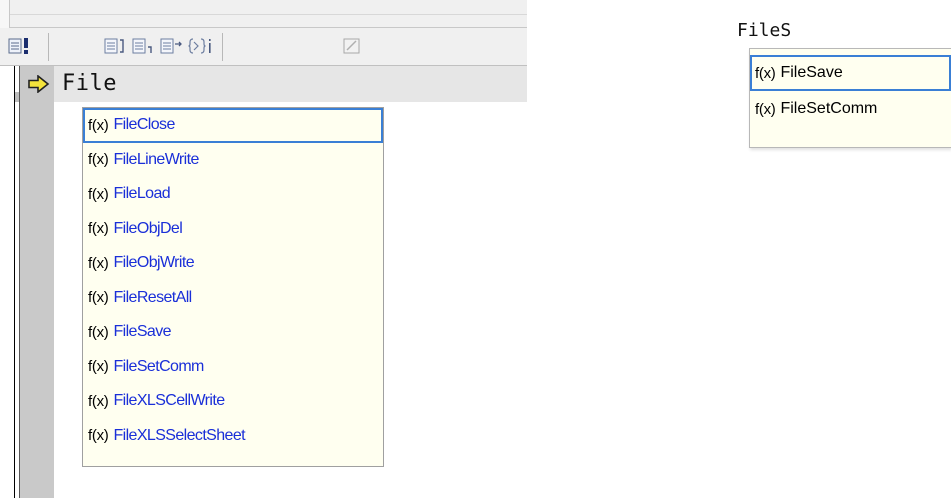  I want to click on autocomplete-item-label: FileLineWrite, so click(156, 159).